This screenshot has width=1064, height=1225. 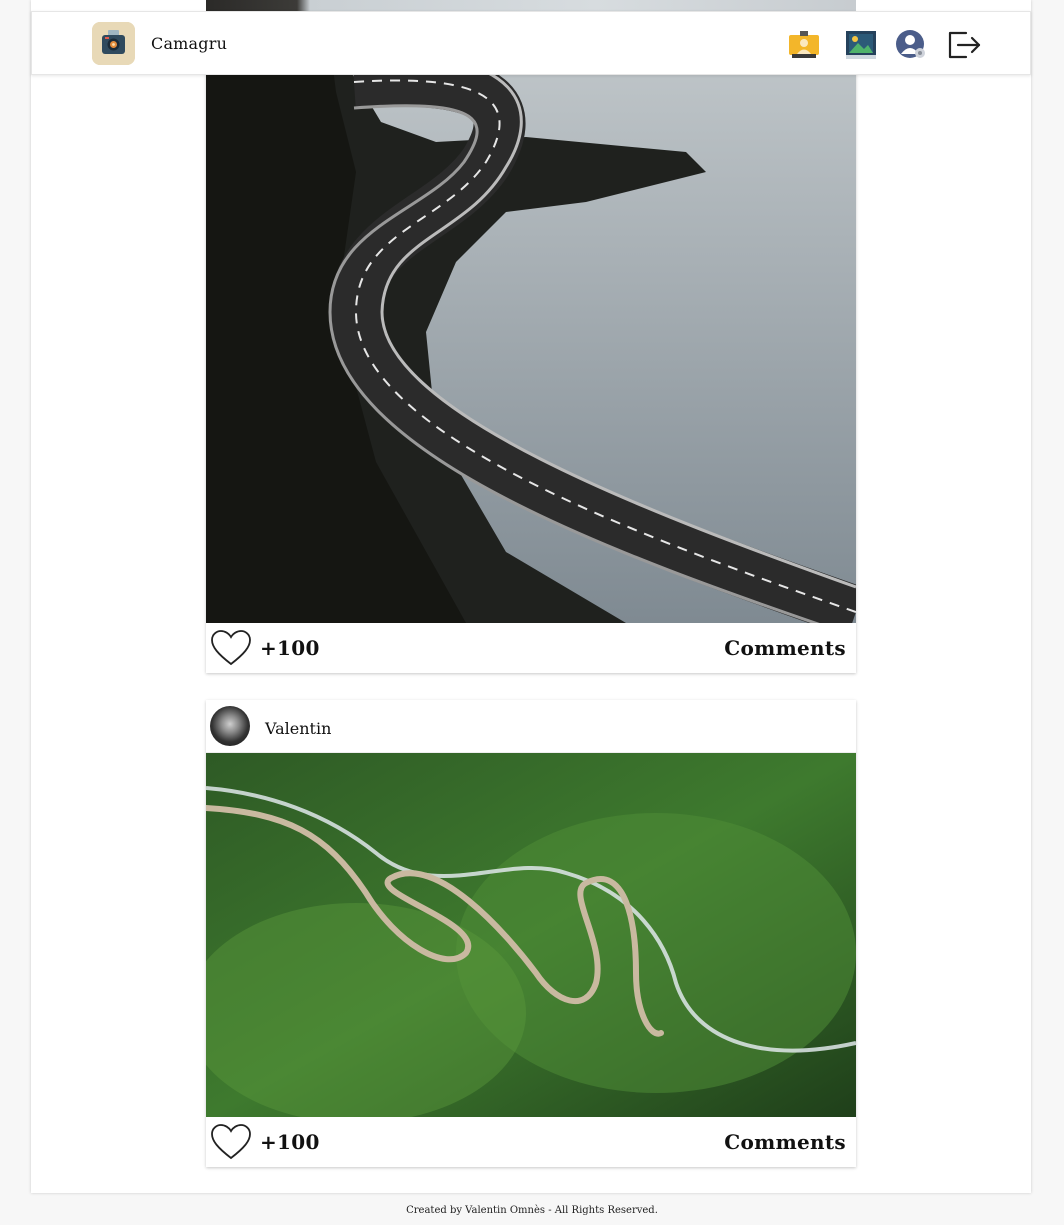 I want to click on post-author: Valentin, so click(x=298, y=728).